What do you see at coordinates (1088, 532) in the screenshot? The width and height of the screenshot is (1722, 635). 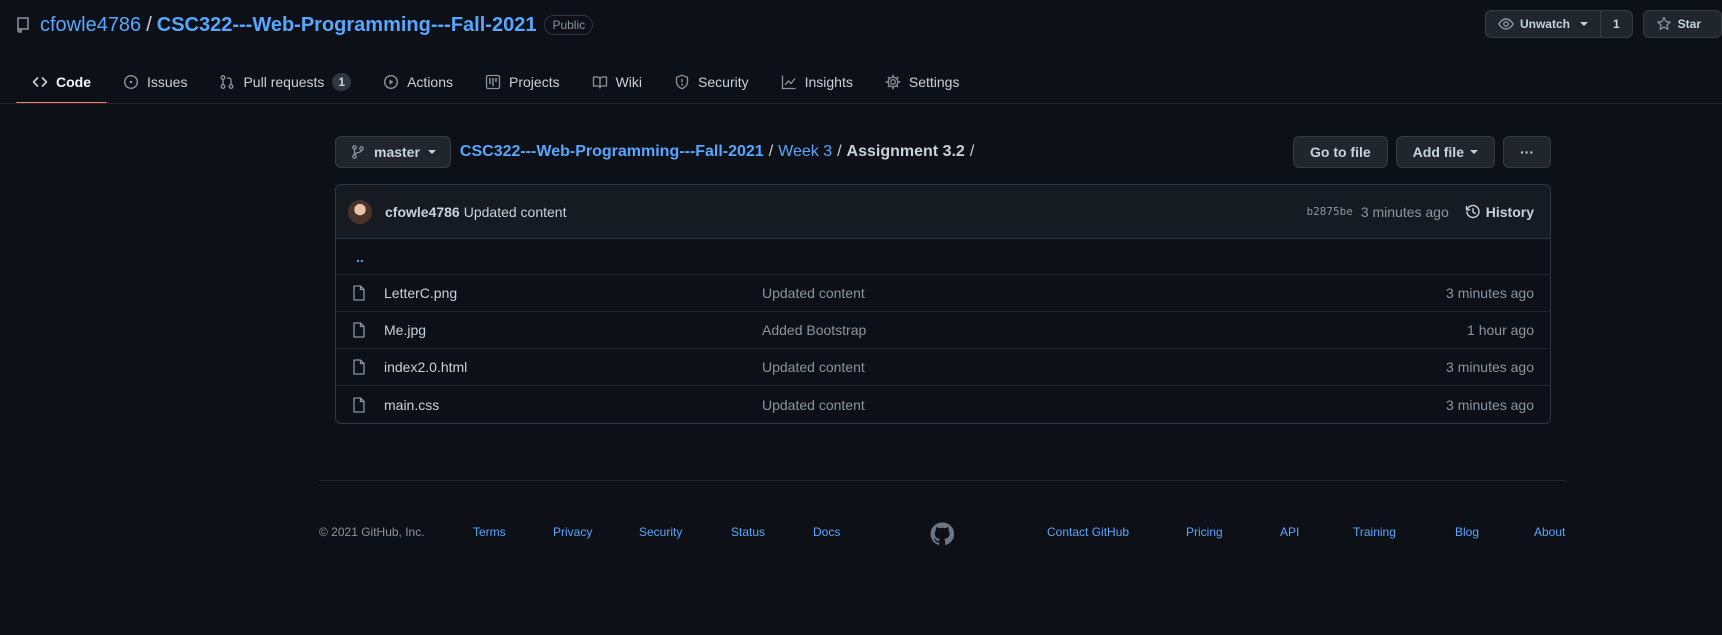 I see `footer-link-contact: Contact GitHub` at bounding box center [1088, 532].